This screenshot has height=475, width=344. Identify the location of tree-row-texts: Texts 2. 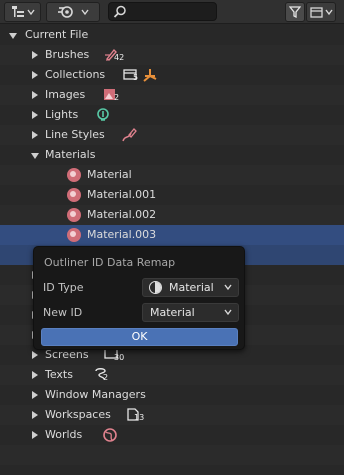
(172, 375).